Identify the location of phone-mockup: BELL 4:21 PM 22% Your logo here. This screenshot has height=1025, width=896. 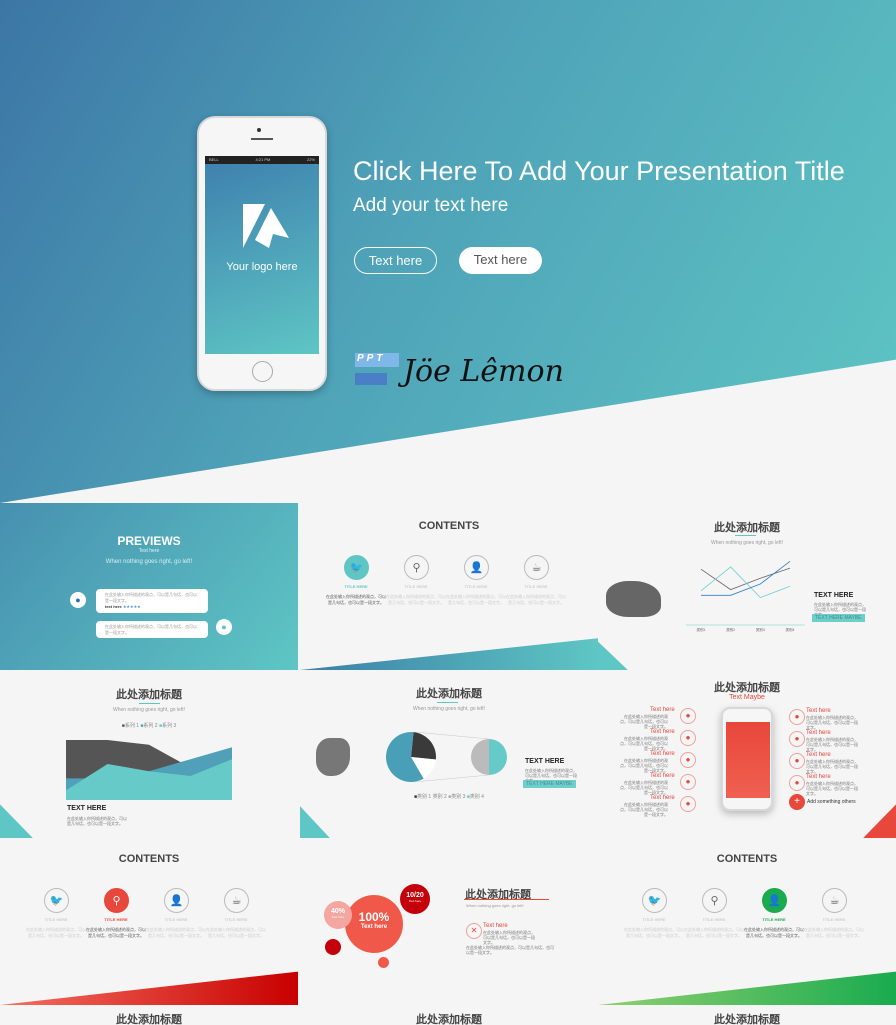
(262, 253).